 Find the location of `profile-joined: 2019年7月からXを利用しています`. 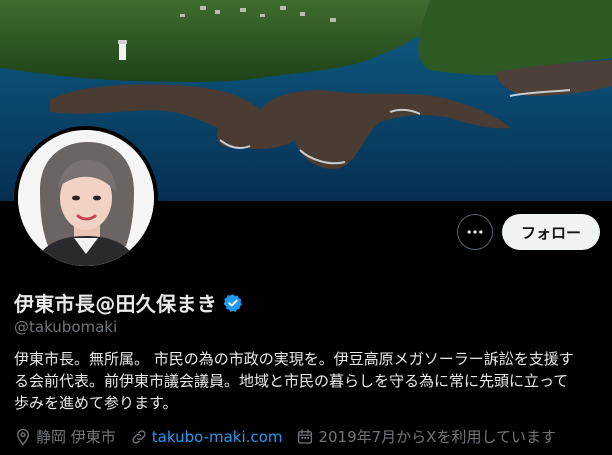

profile-joined: 2019年7月からXを利用しています is located at coordinates (426, 436).